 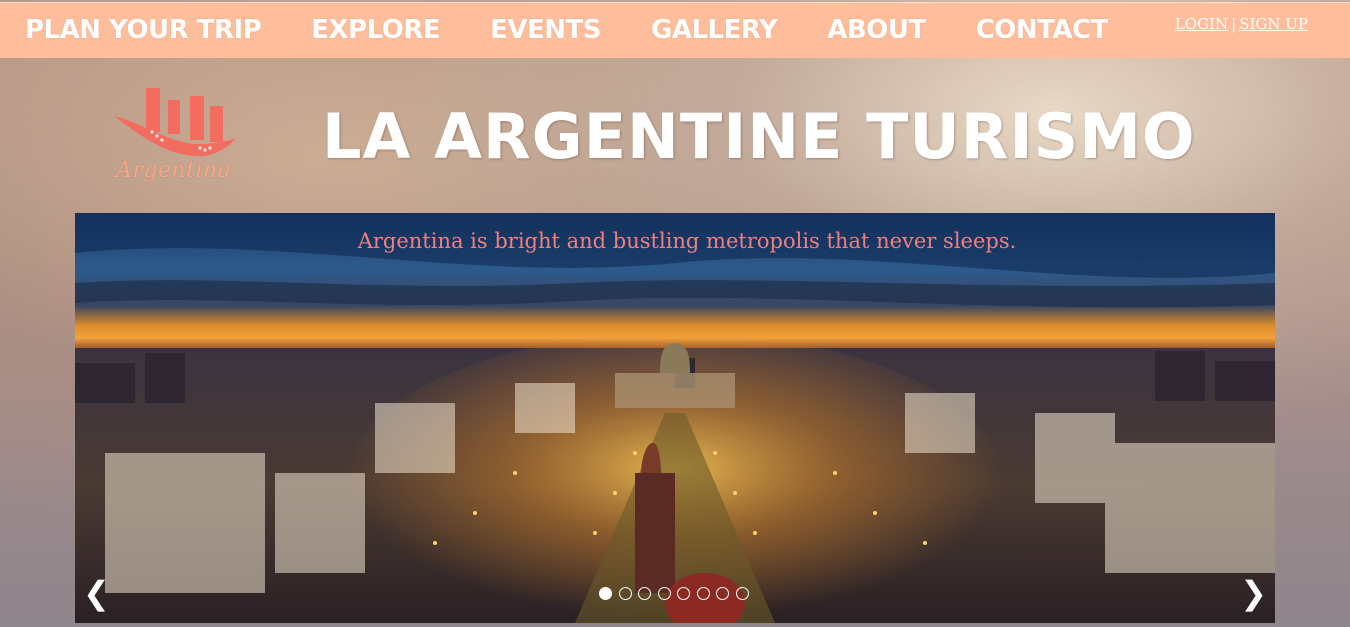 I want to click on nav-about: ABOUT, so click(x=876, y=30).